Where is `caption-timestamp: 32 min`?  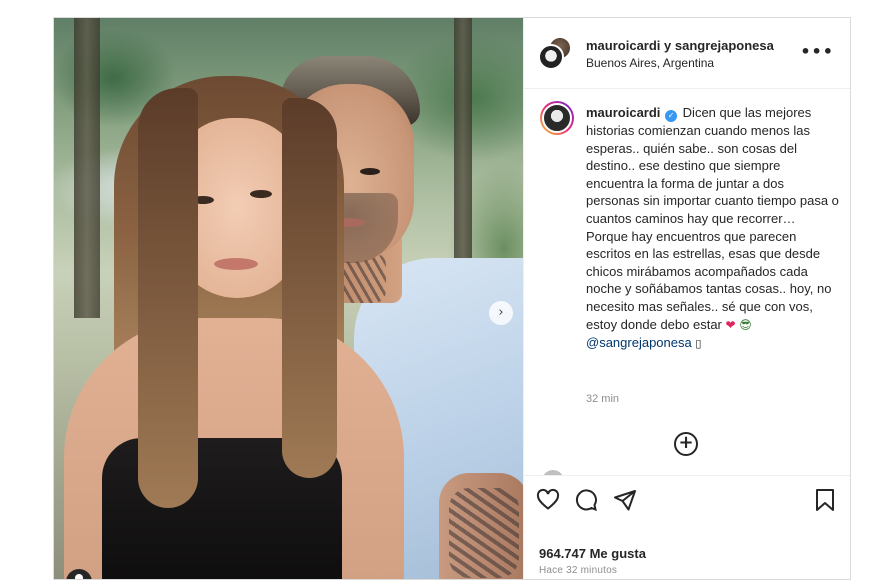
caption-timestamp: 32 min is located at coordinates (603, 399).